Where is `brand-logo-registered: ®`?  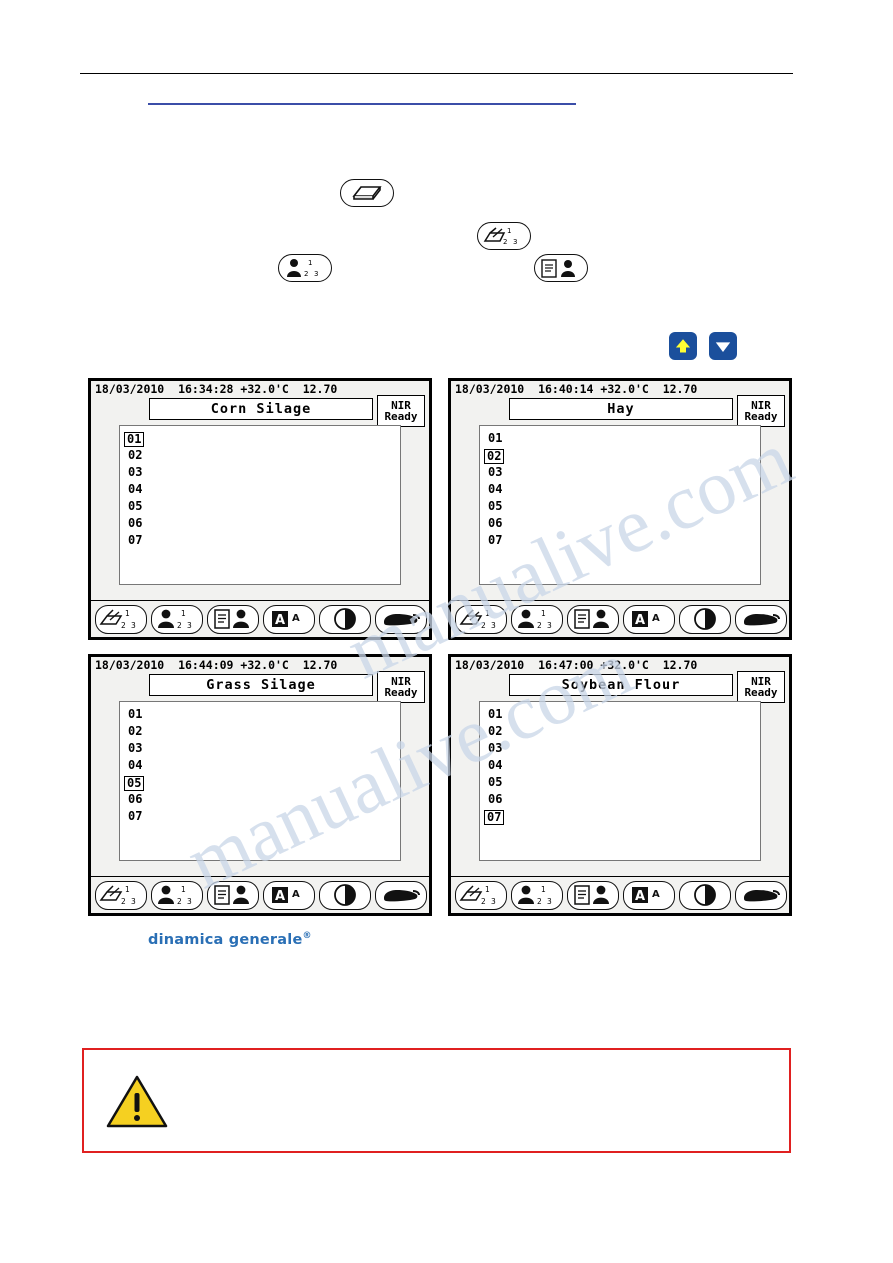 brand-logo-registered: ® is located at coordinates (307, 936).